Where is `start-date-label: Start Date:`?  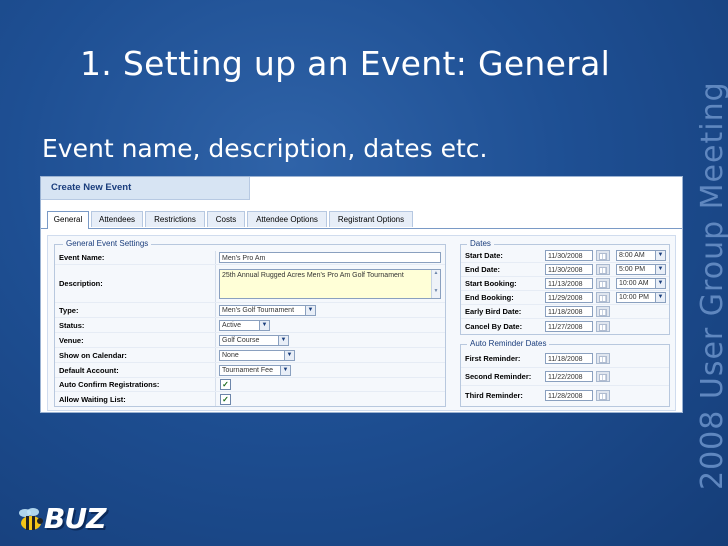
start-date-label: Start Date: is located at coordinates (484, 255).